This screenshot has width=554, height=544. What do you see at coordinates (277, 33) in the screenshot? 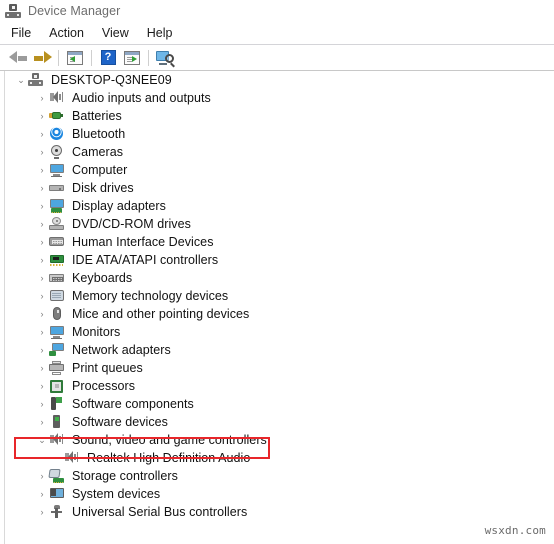
I see `menu-bar: File Action View Help` at bounding box center [277, 33].